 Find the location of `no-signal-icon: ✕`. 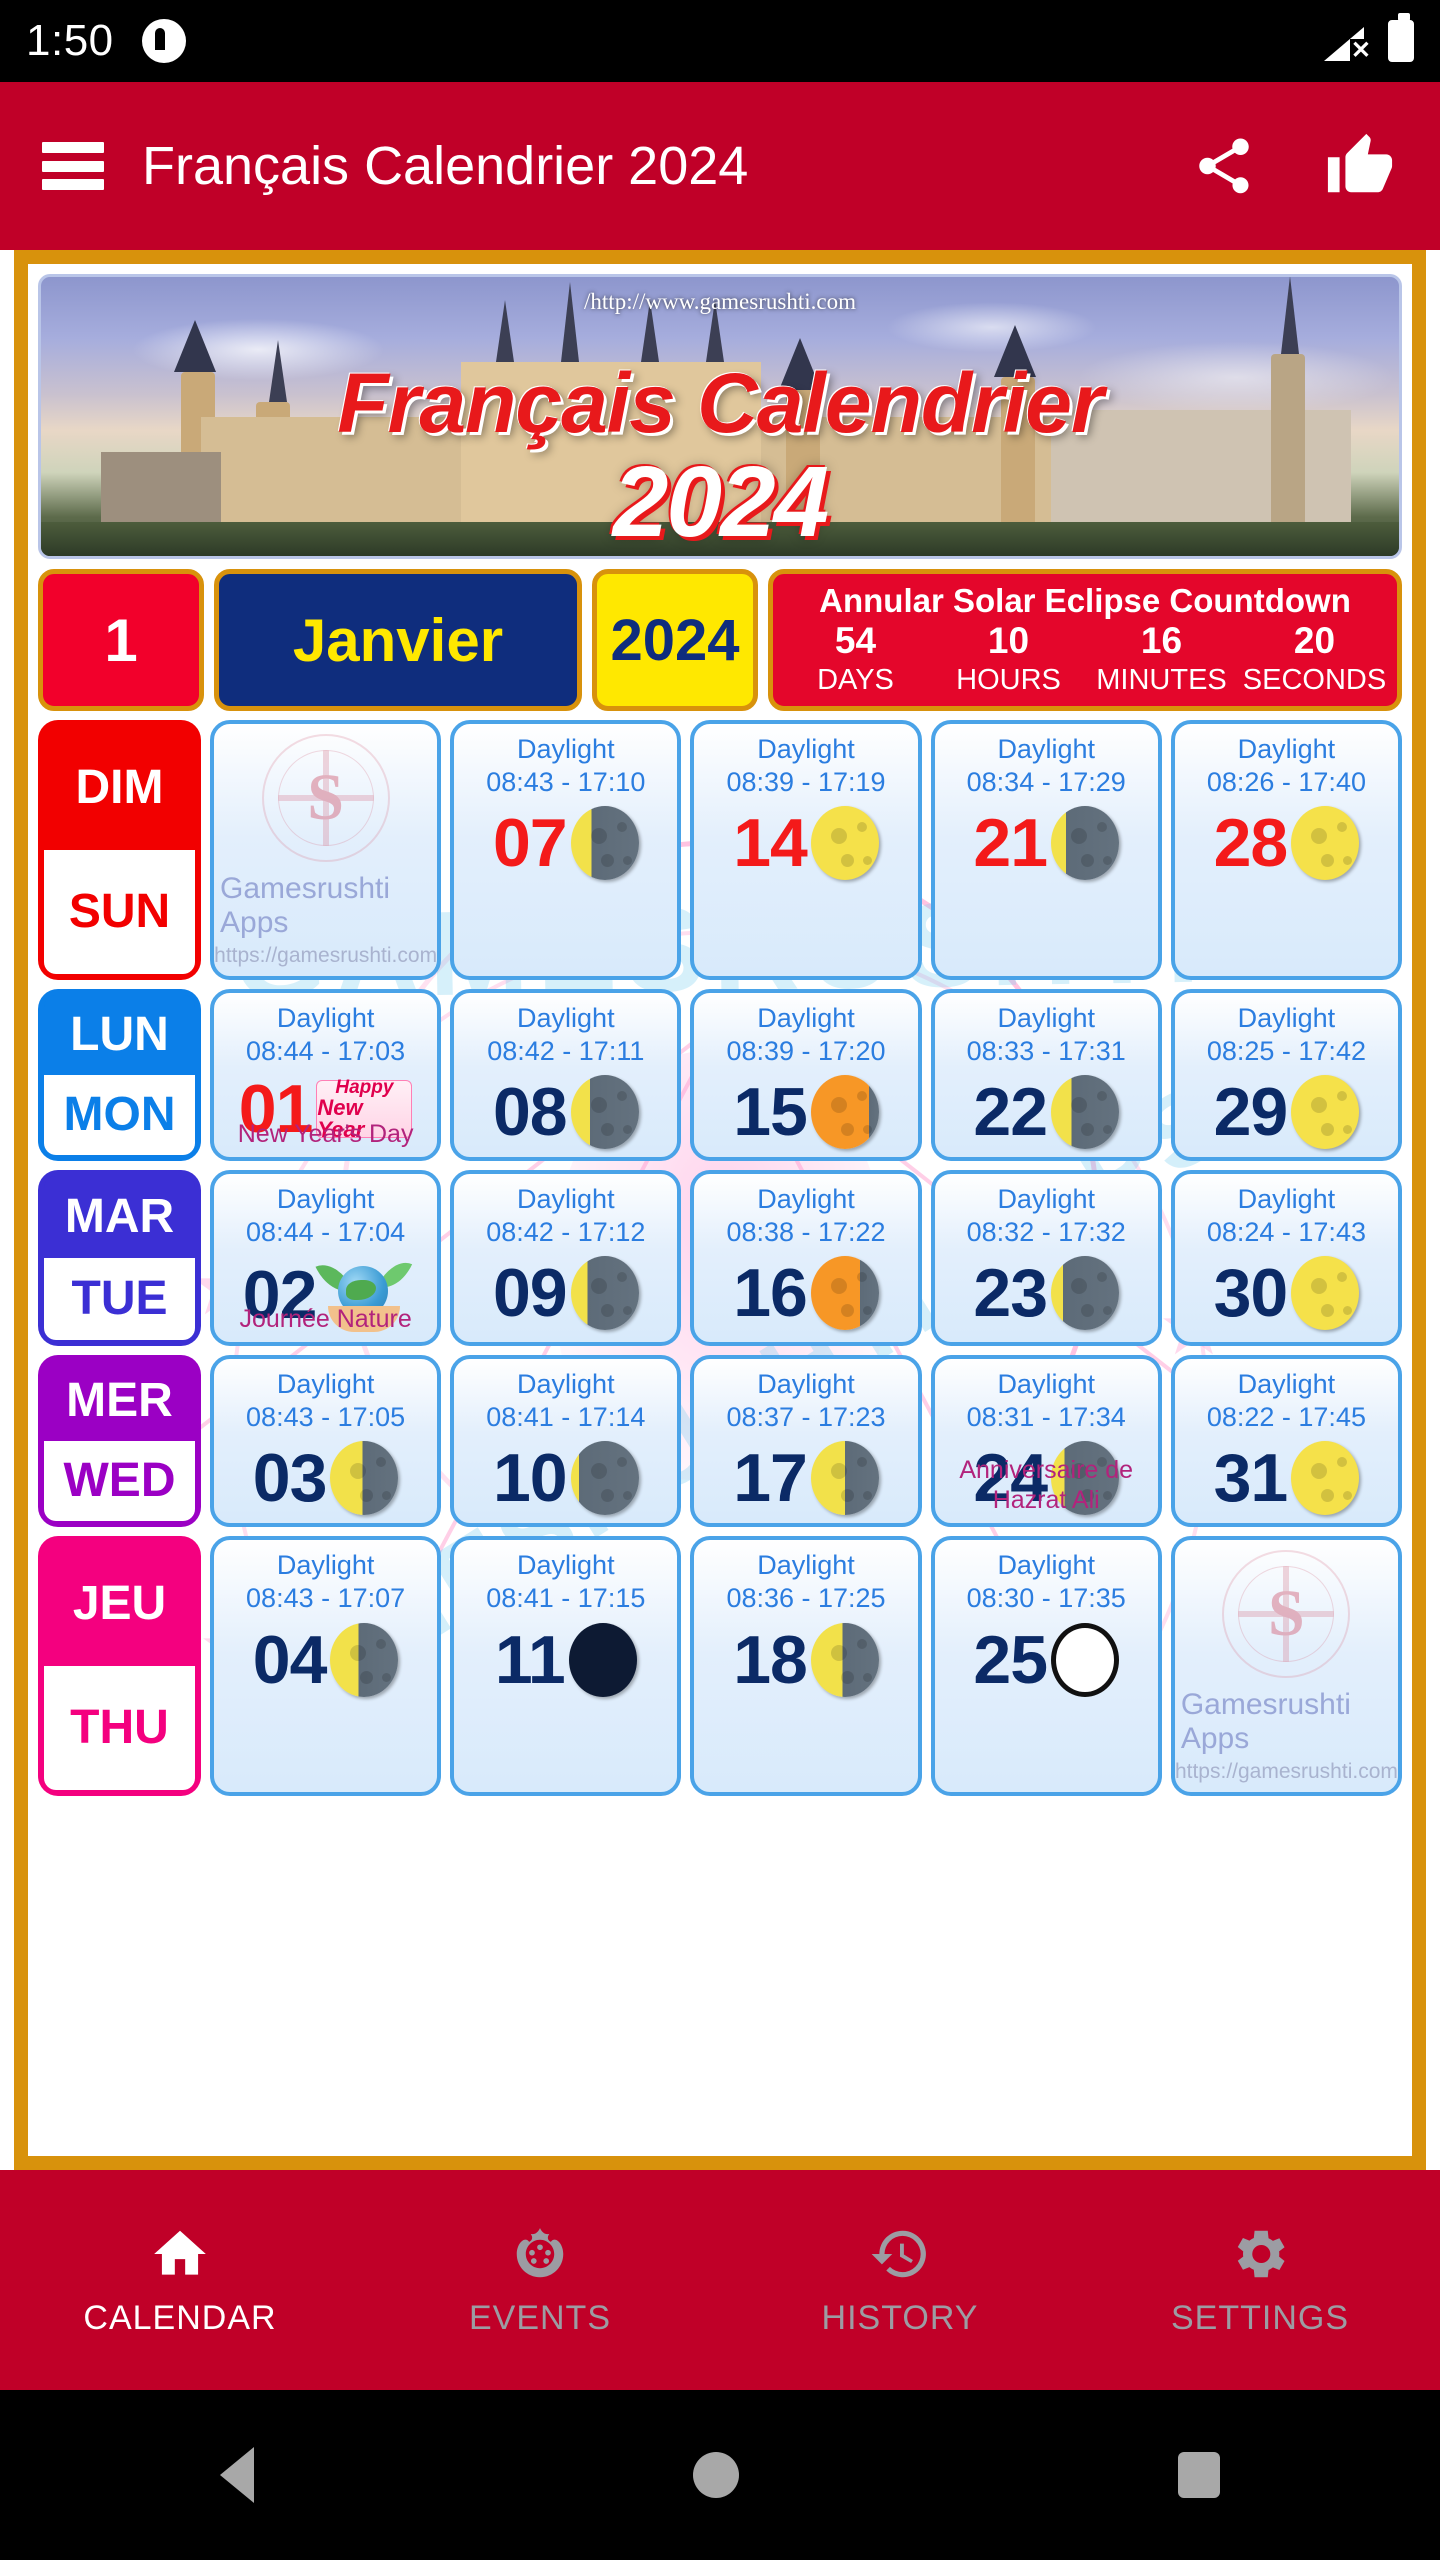

no-signal-icon: ✕ is located at coordinates (1348, 42).